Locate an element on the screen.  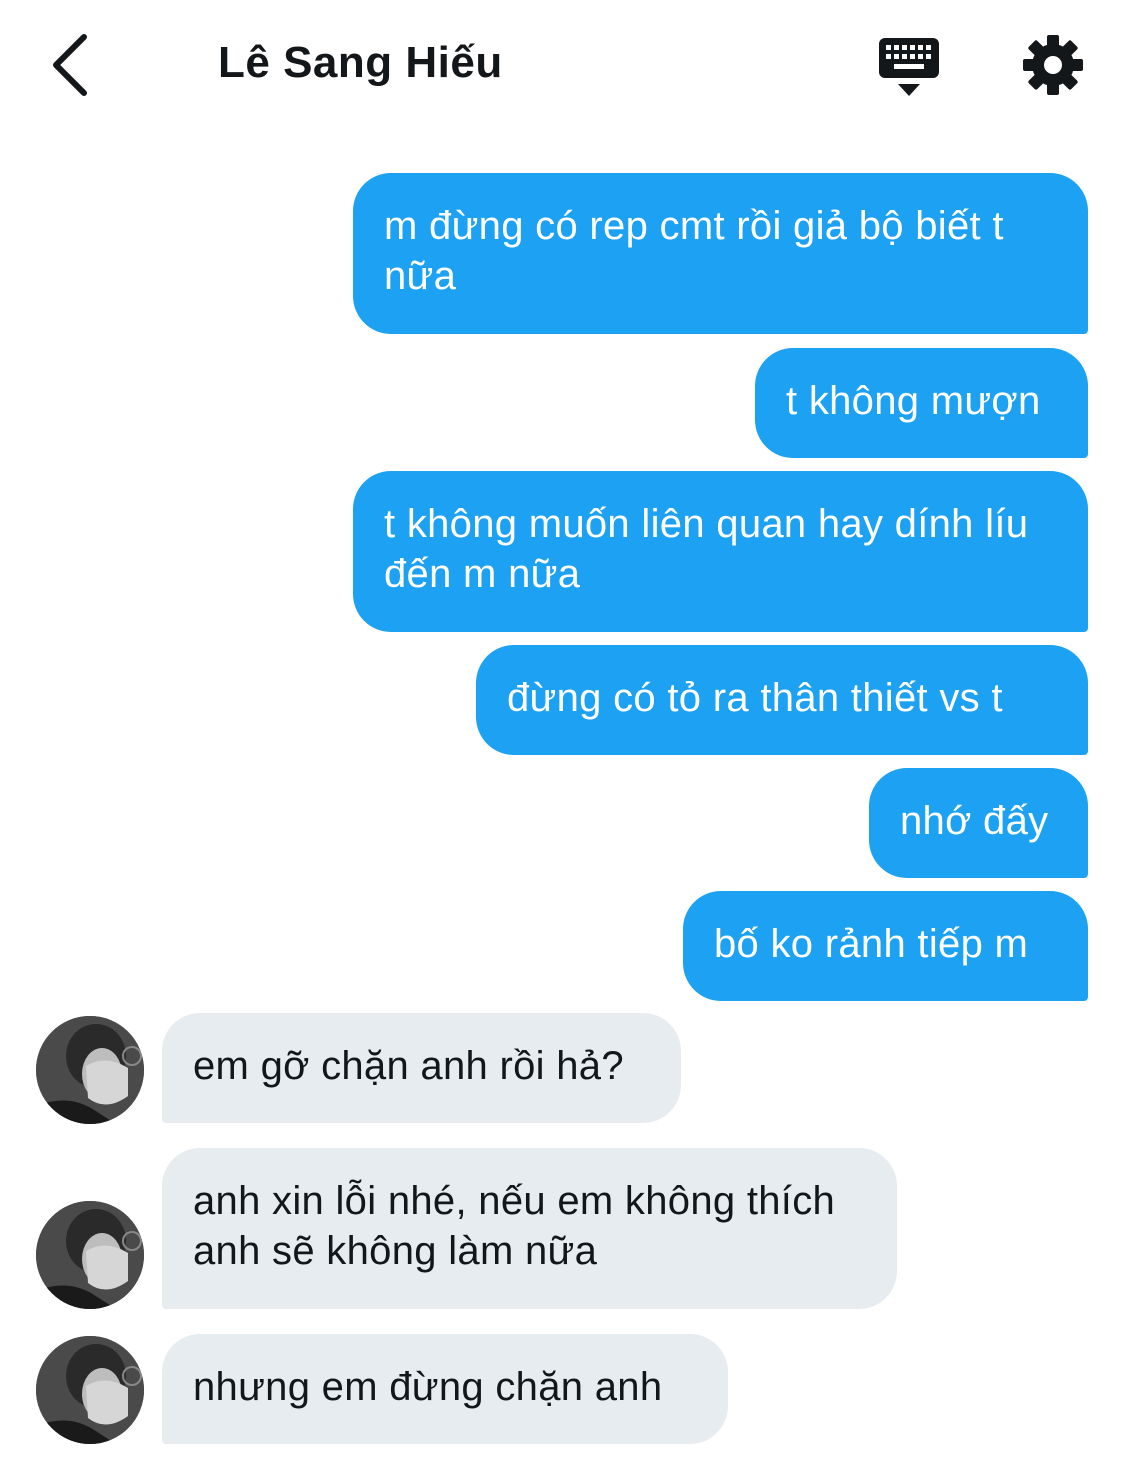
conversation-title: Lê Sang Hiếu is located at coordinates (360, 63).